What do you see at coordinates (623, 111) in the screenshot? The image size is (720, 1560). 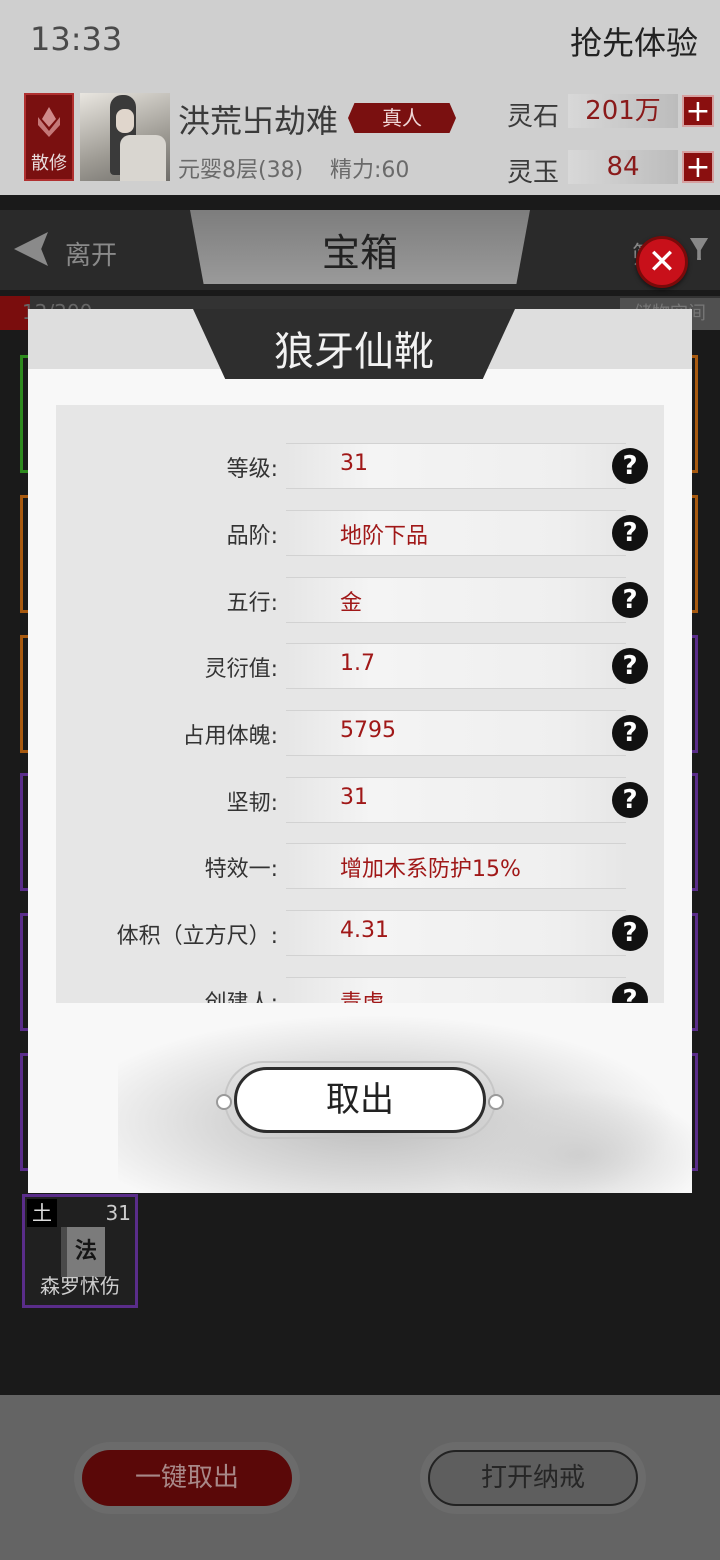 I see `spirit-stone-value: 201万` at bounding box center [623, 111].